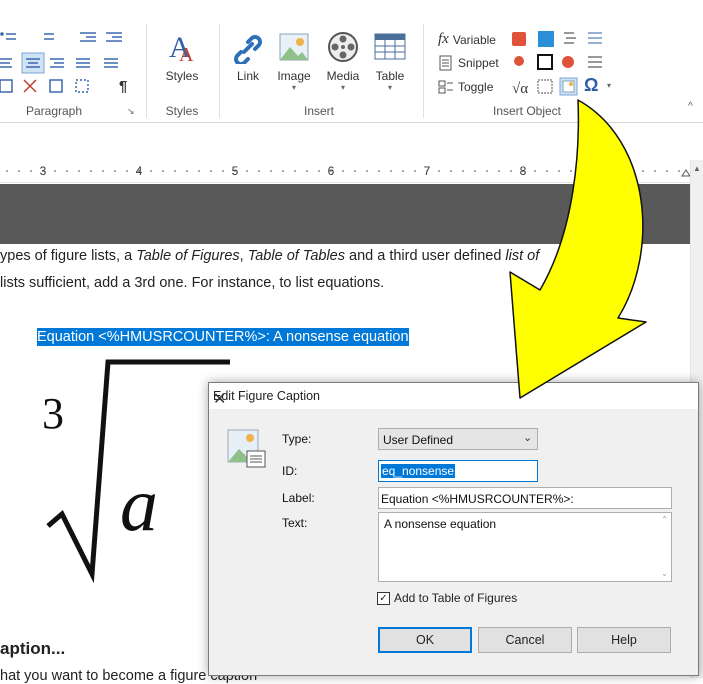  I want to click on group-label-insert-object: Insert Object, so click(527, 111).